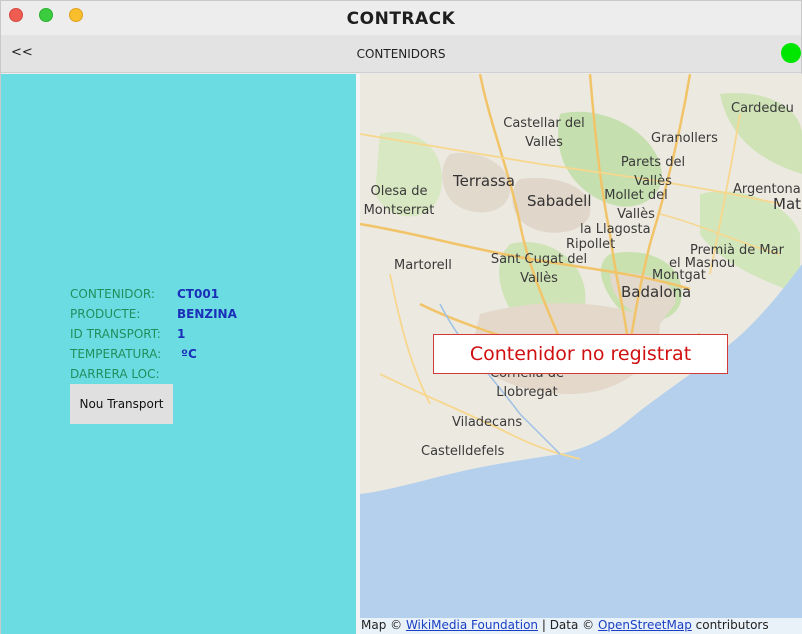 Image resolution: width=802 pixels, height=634 pixels. I want to click on section-title: CONTENIDORS, so click(401, 54).